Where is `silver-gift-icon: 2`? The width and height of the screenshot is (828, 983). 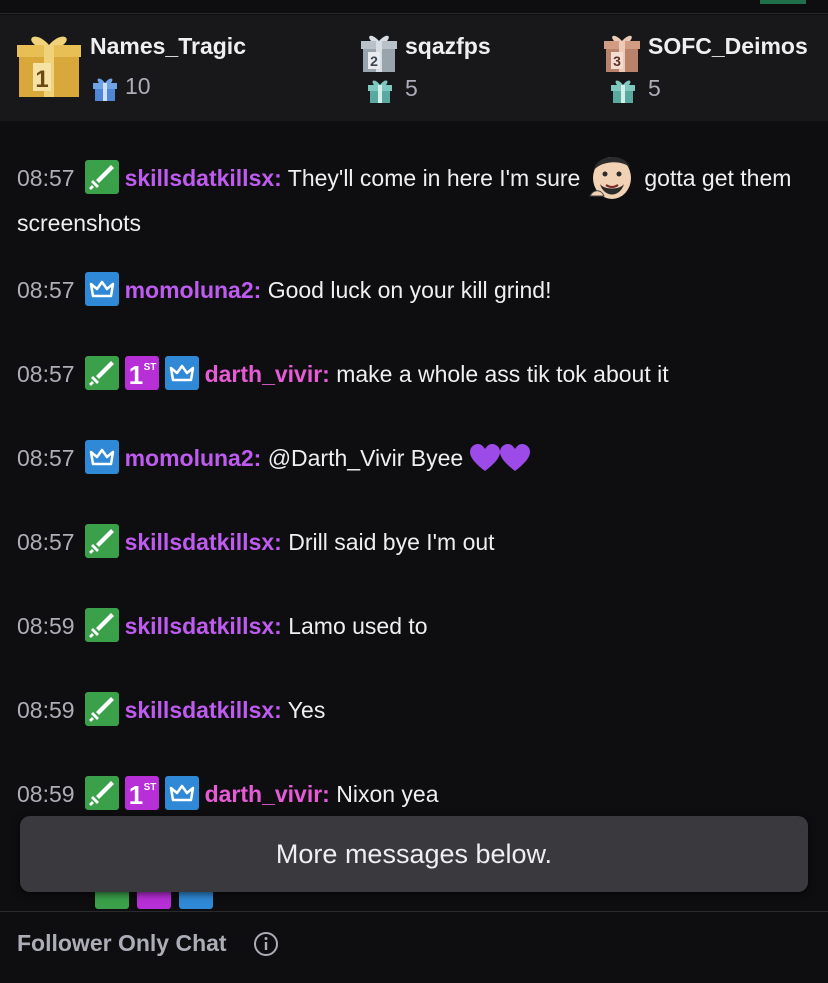
silver-gift-icon: 2 is located at coordinates (379, 53).